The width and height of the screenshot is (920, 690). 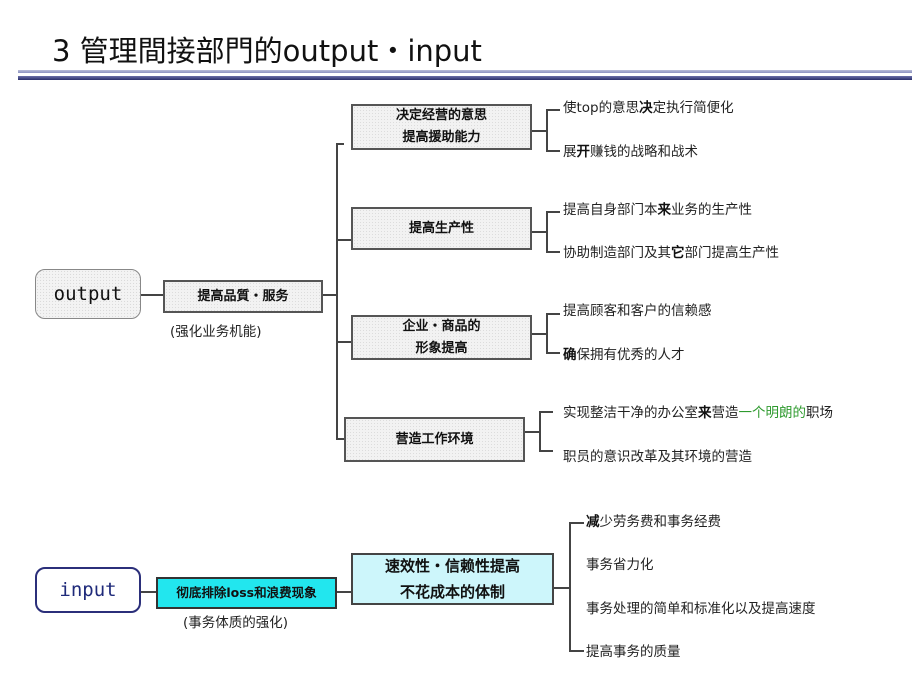 What do you see at coordinates (637, 311) in the screenshot?
I see `leaf-item: 提高顾客和客户的信赖感` at bounding box center [637, 311].